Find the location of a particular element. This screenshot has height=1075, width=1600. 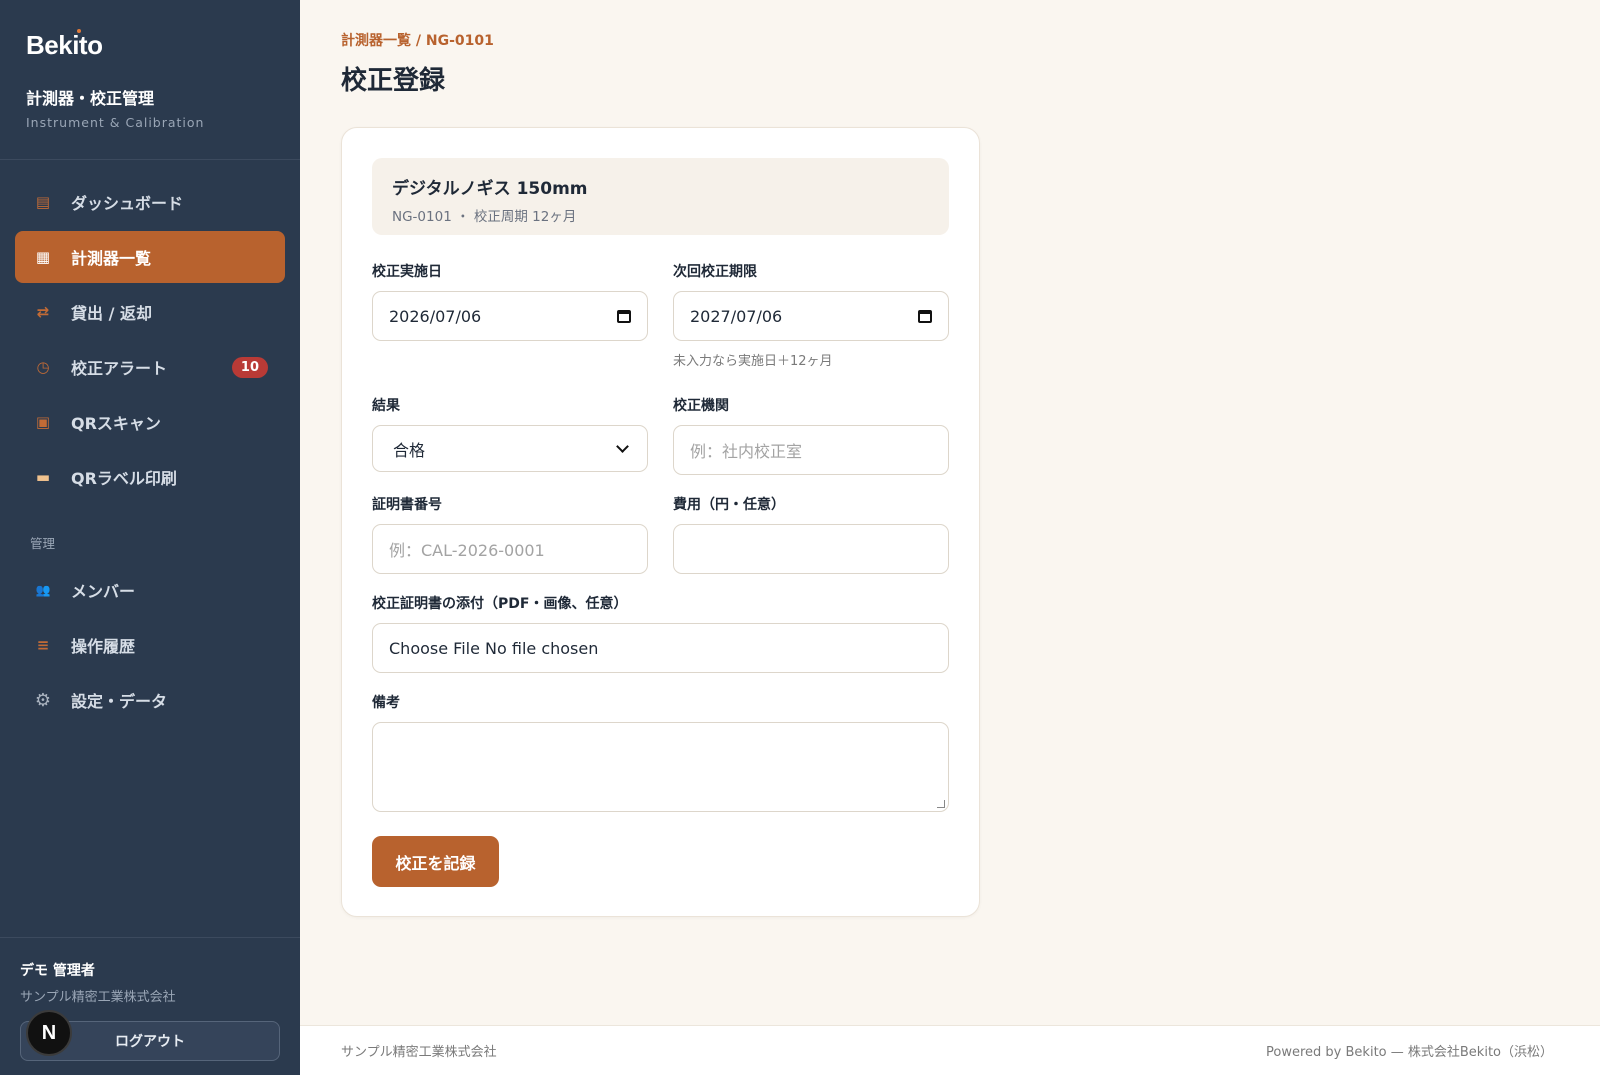

section-label-admin: 管理 is located at coordinates (43, 543).